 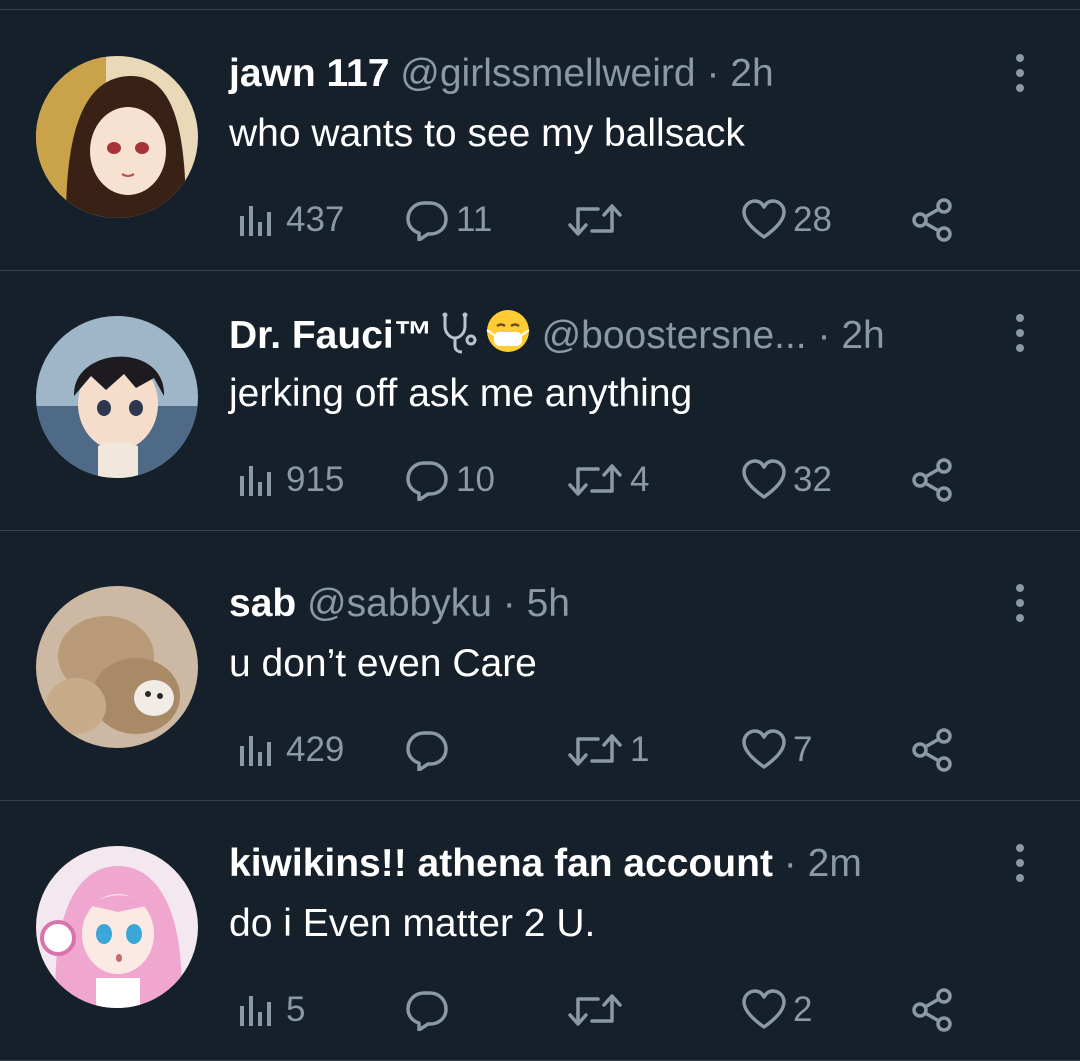 I want to click on display-name: kiwikins!! athena fan account, so click(x=501, y=863).